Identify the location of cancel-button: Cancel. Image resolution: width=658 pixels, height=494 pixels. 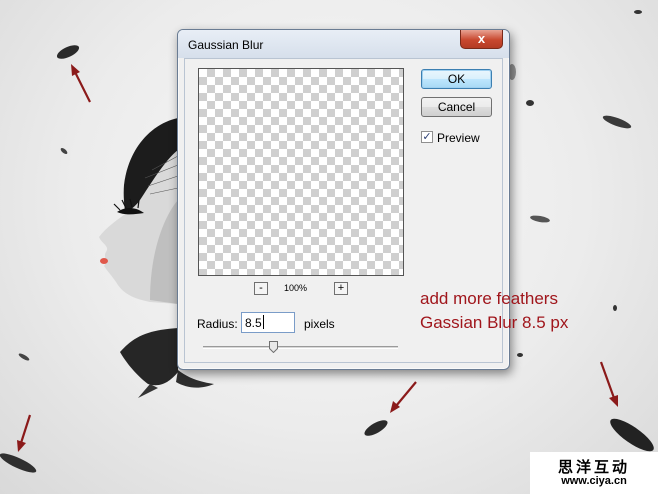
(456, 107).